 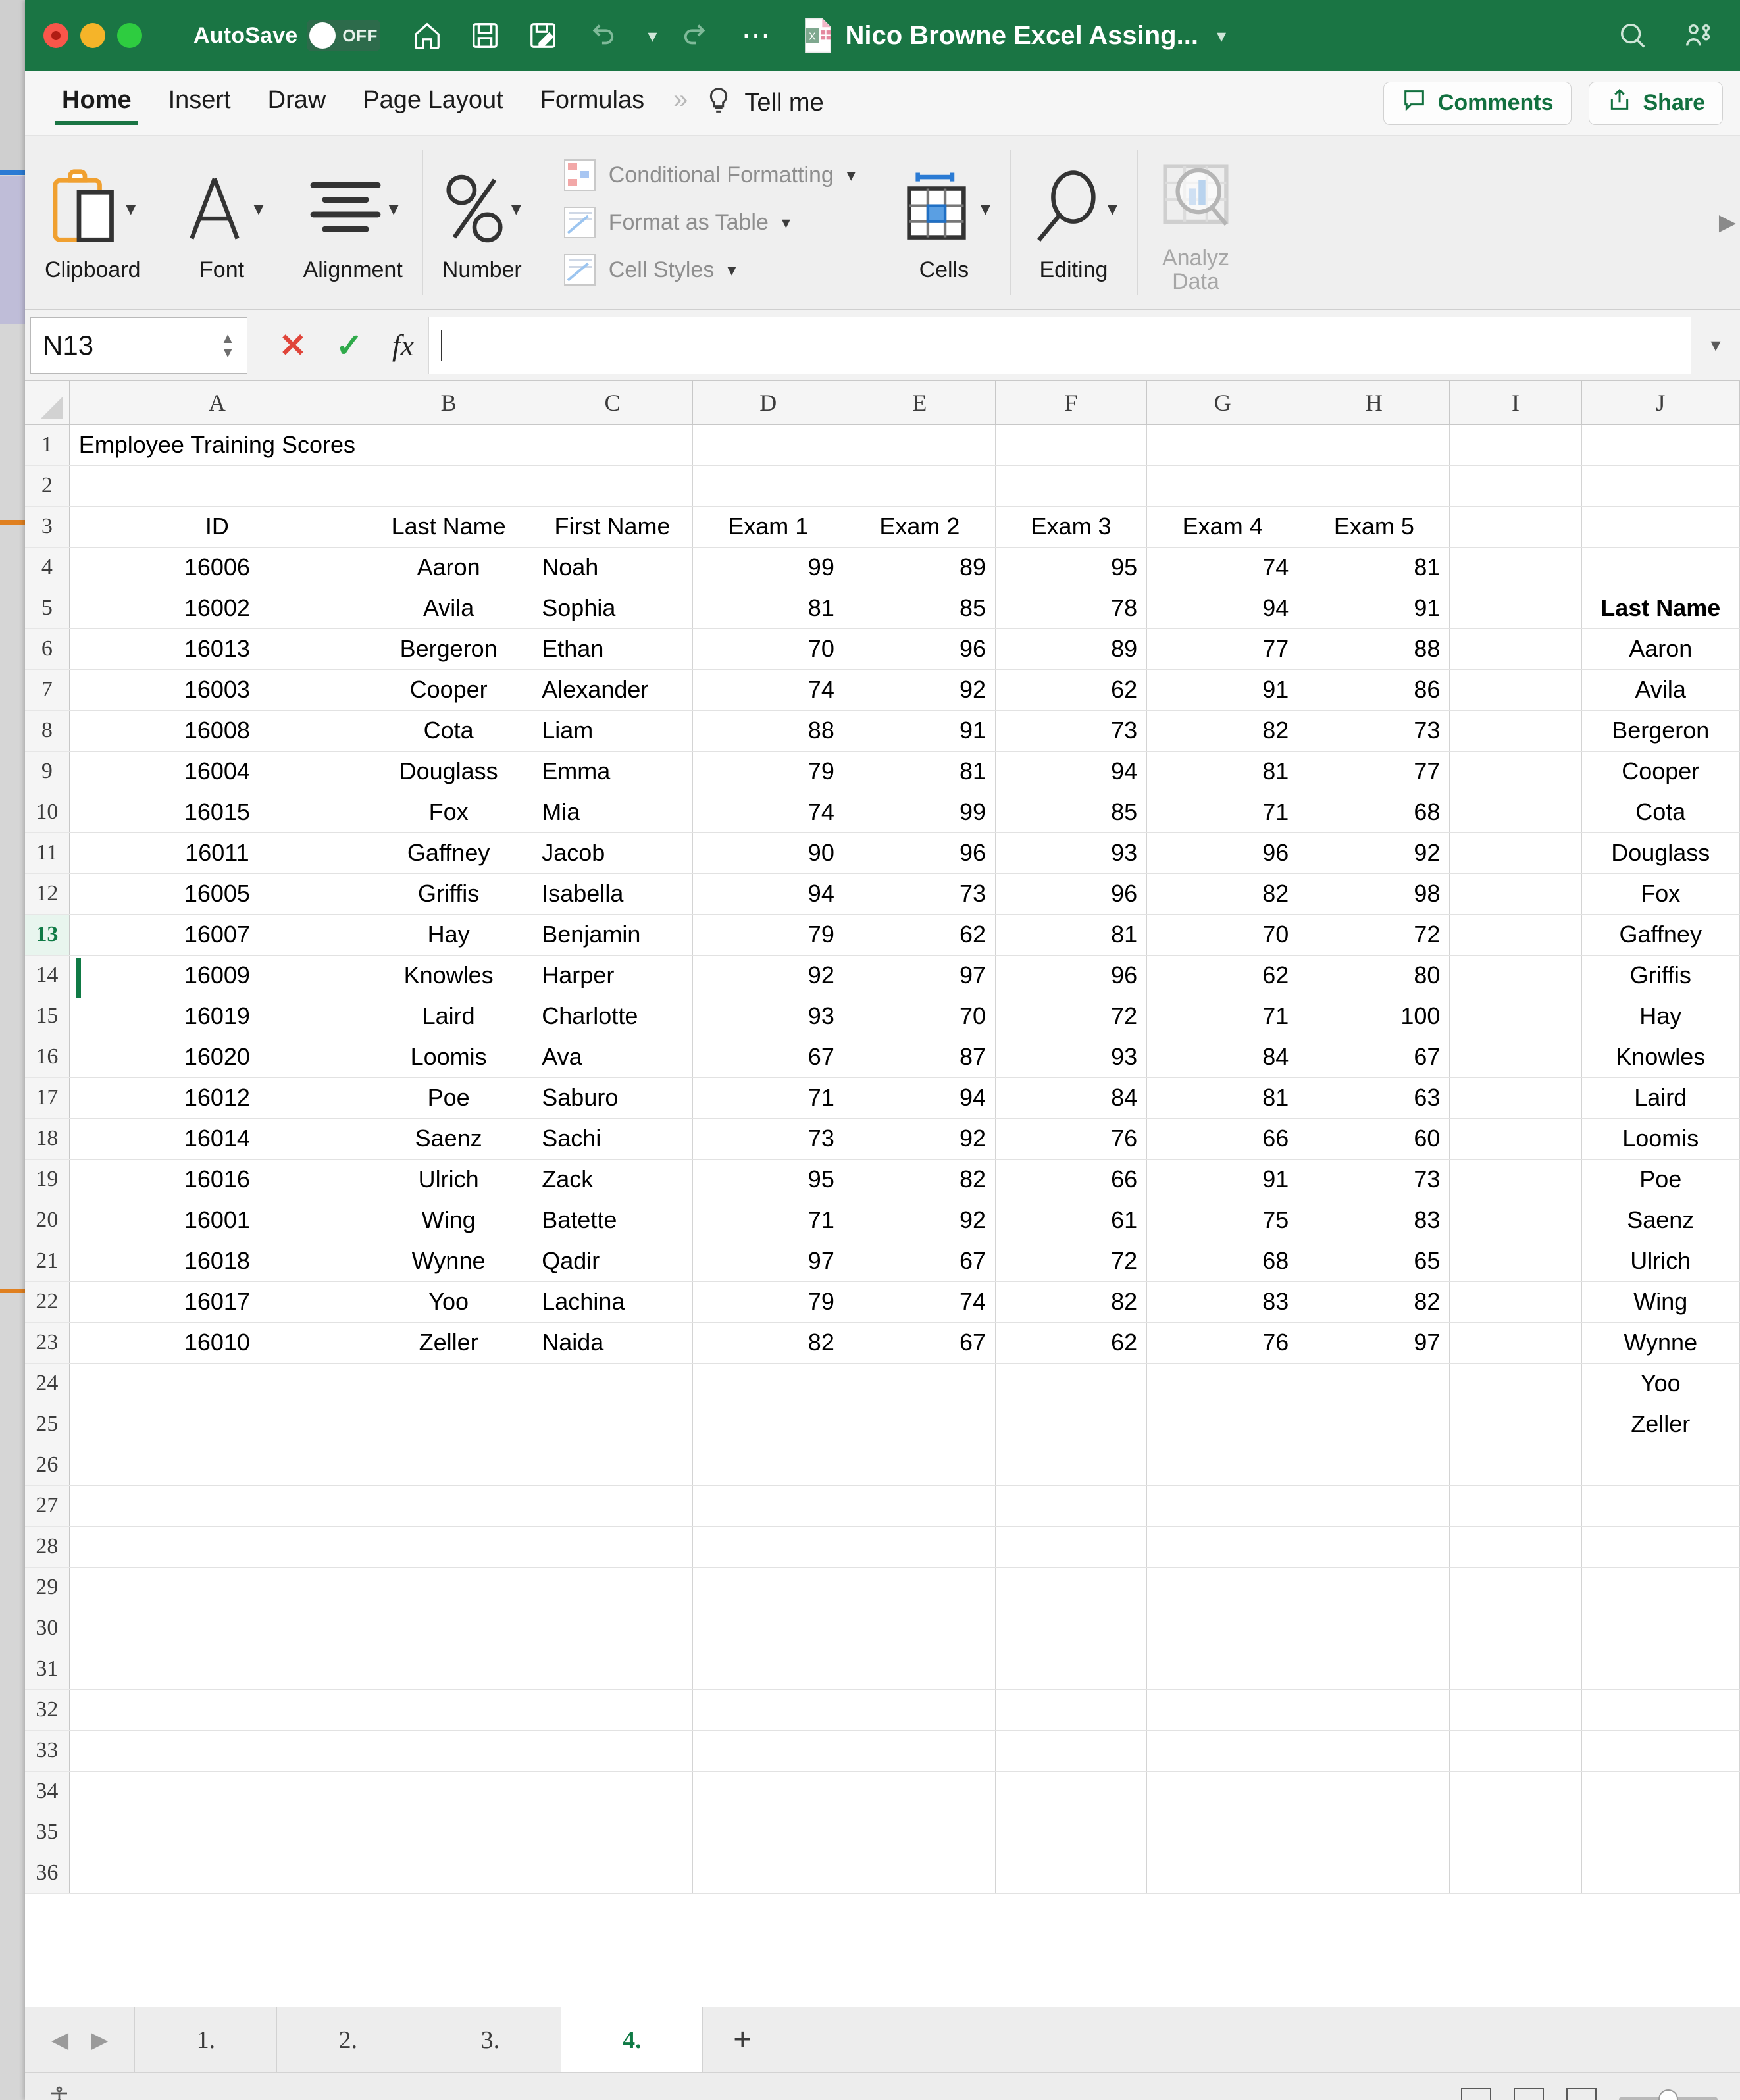 I want to click on cell-G18: 66, so click(x=1222, y=1139).